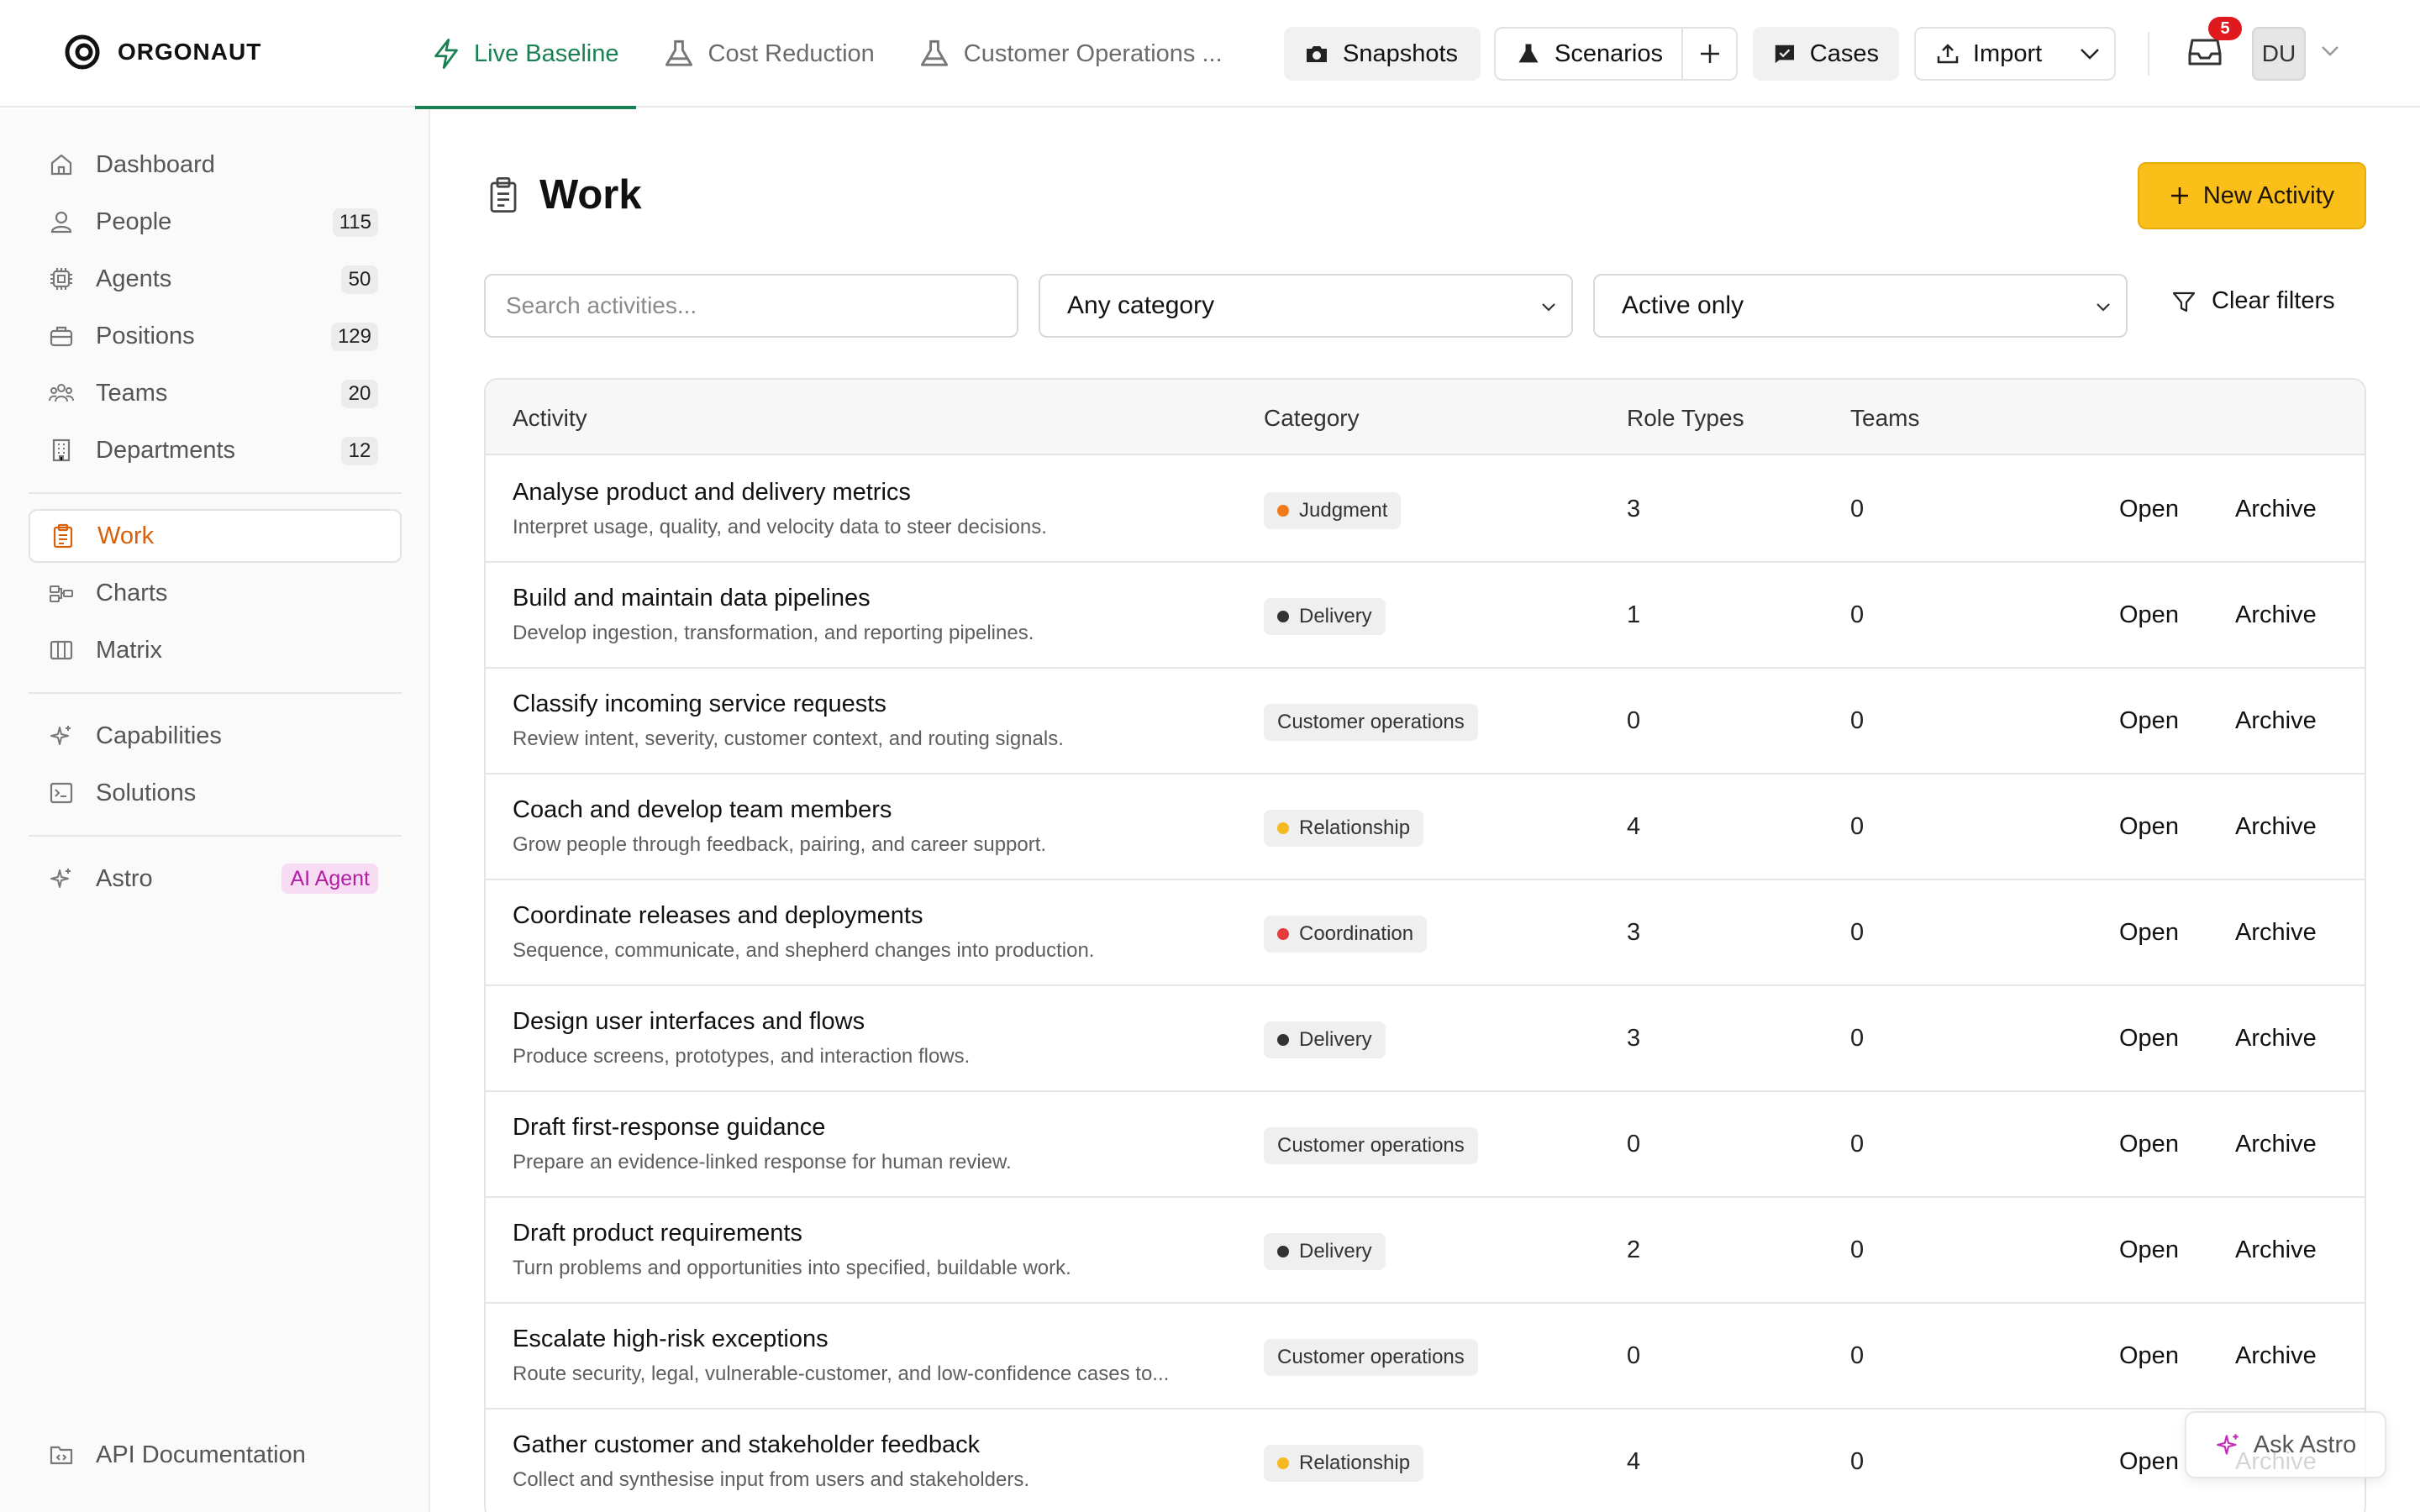 This screenshot has height=1512, width=2420. What do you see at coordinates (216, 450) in the screenshot?
I see `sidebar-item-departments: Departments 12` at bounding box center [216, 450].